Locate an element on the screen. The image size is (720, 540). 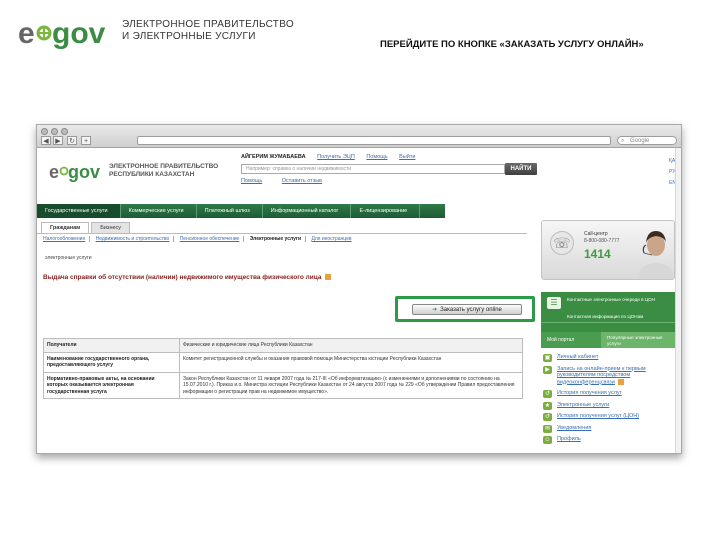
category-link-current: Электронные услуги is located at coordinates (278, 239).